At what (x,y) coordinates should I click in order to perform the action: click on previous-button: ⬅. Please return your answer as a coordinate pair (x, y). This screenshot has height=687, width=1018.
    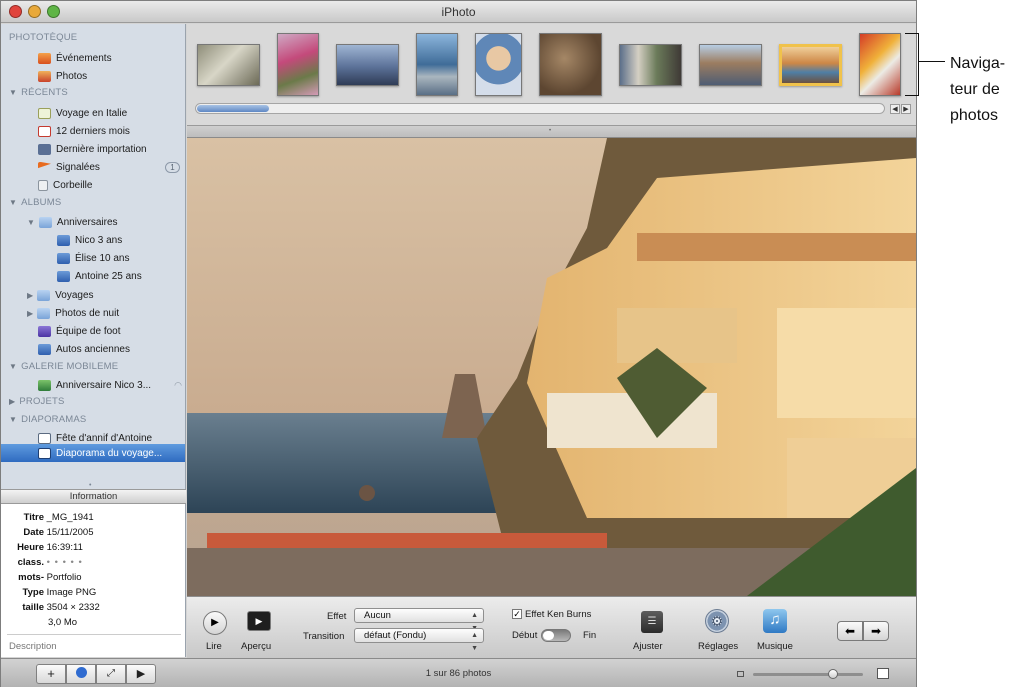
    Looking at the image, I should click on (850, 631).